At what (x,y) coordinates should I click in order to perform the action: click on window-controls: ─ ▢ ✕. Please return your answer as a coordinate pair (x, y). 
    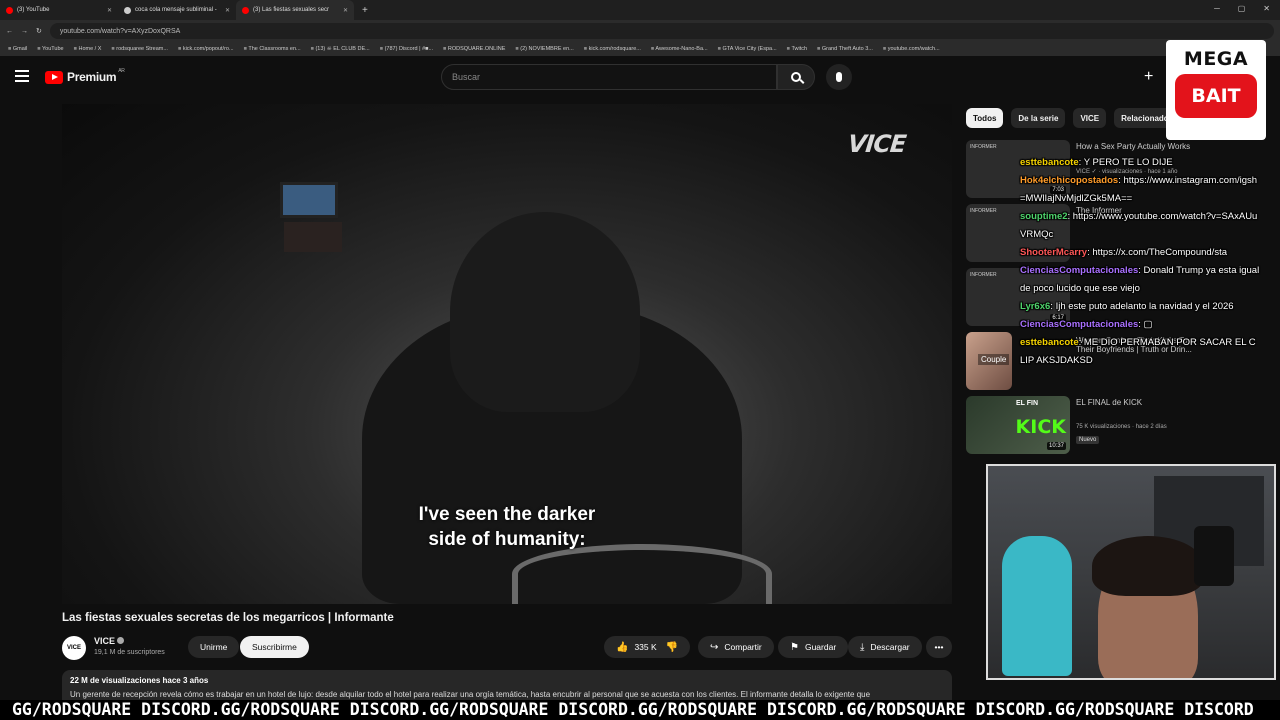
    Looking at the image, I should click on (1242, 8).